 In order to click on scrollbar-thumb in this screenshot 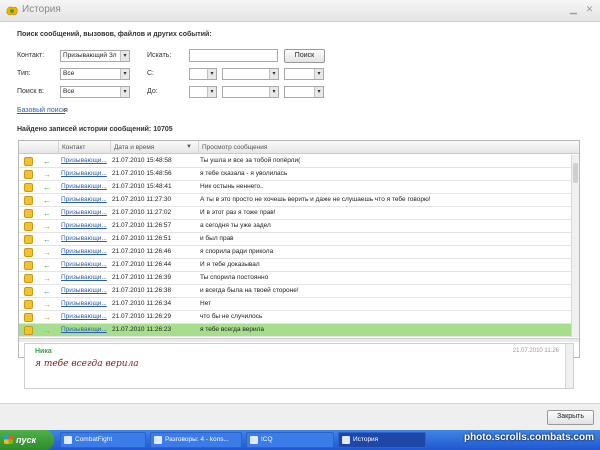, I will do `click(575, 173)`.